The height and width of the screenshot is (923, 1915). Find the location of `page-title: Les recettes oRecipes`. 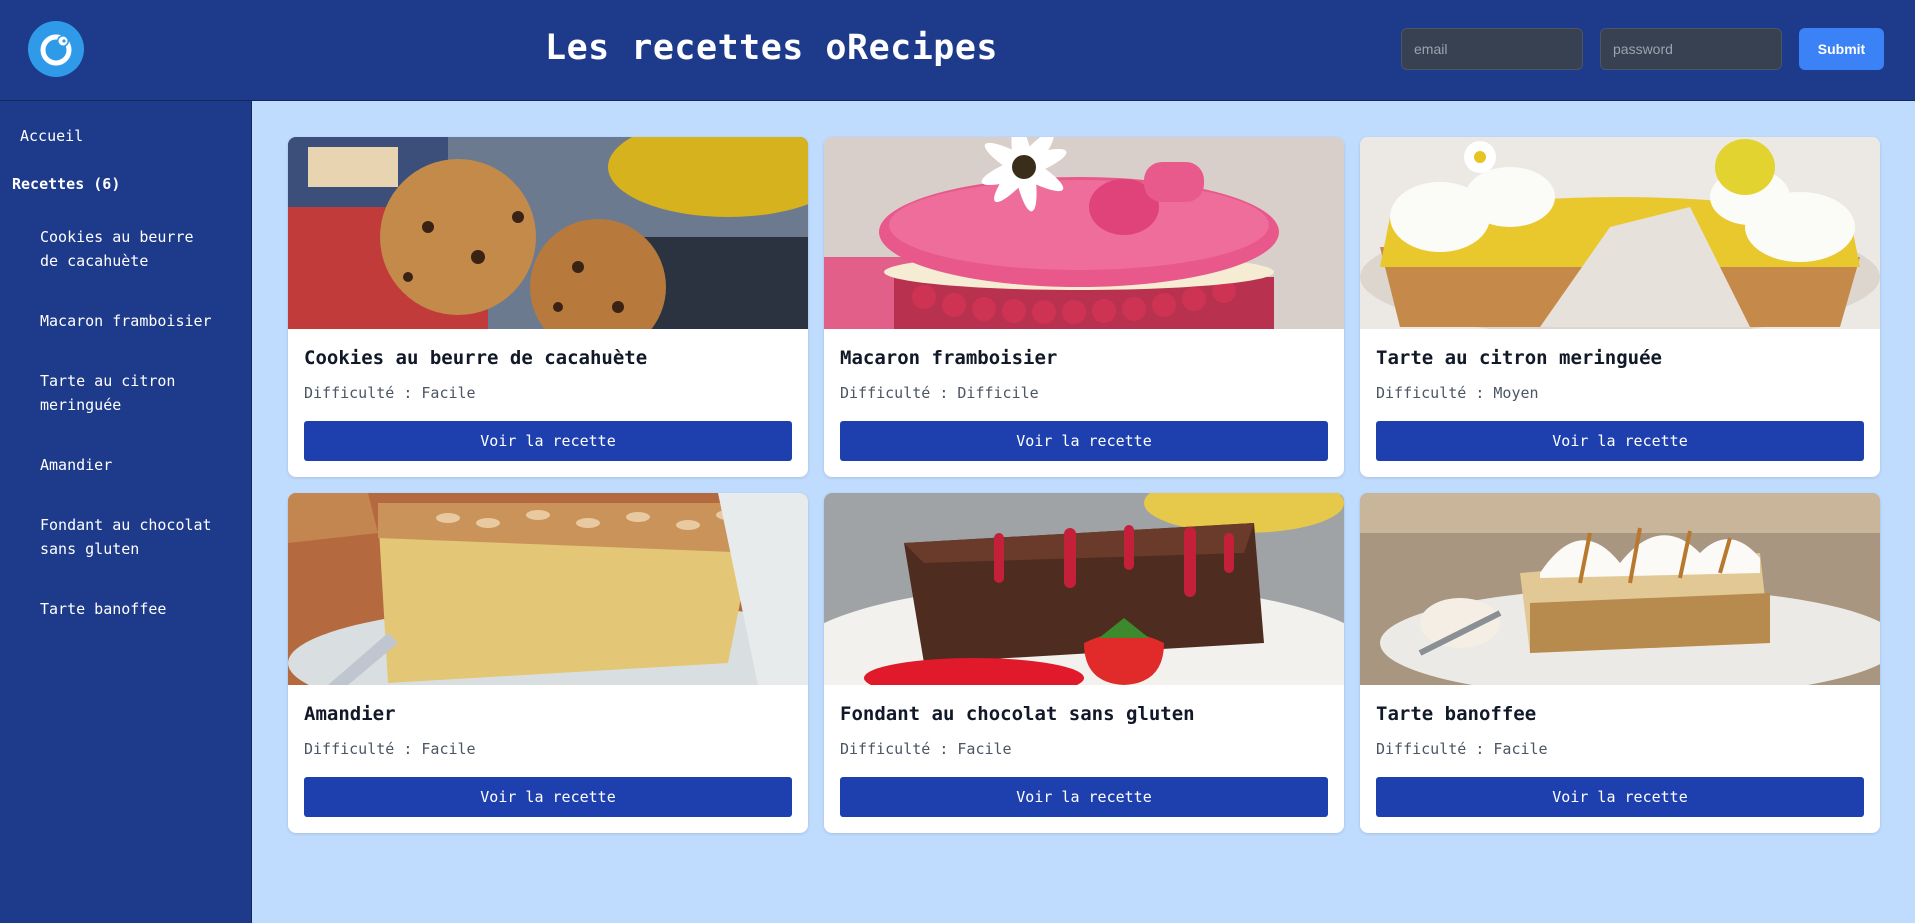

page-title: Les recettes oRecipes is located at coordinates (772, 48).